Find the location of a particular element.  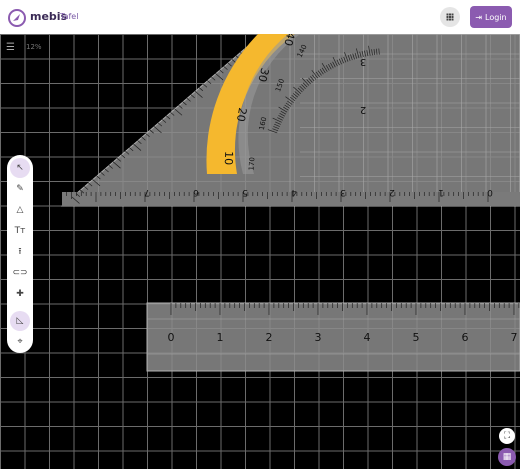

grid-icon is located at coordinates (450, 17).